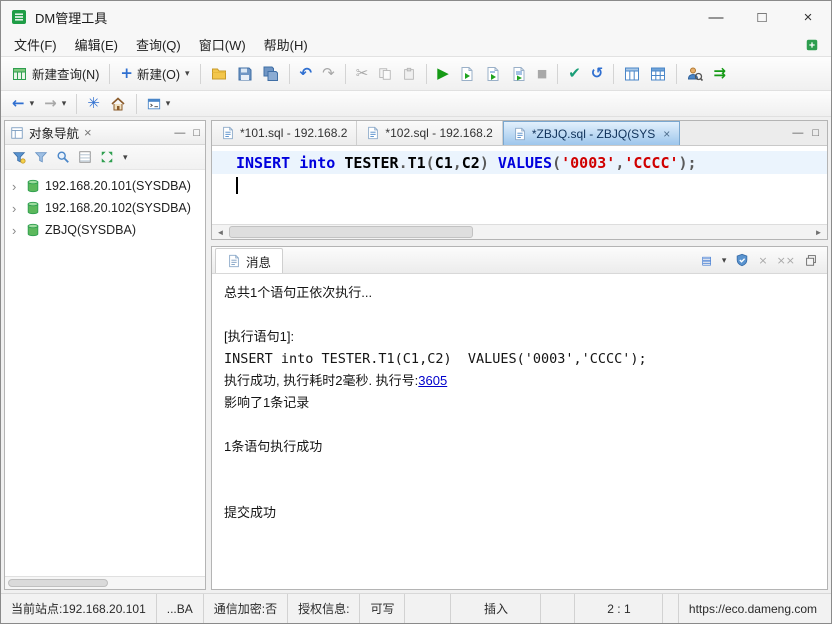 The height and width of the screenshot is (624, 832). Describe the element at coordinates (443, 73) in the screenshot. I see `run-button: ▶` at that location.